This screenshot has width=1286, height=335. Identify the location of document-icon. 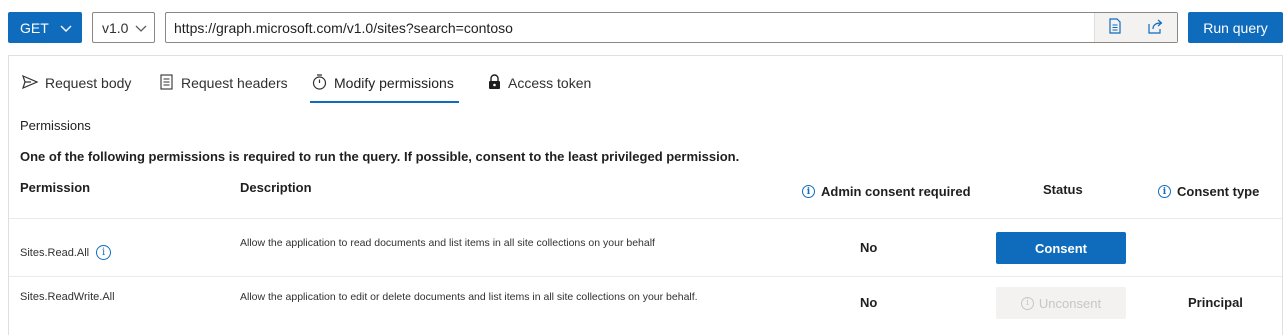
(1115, 27).